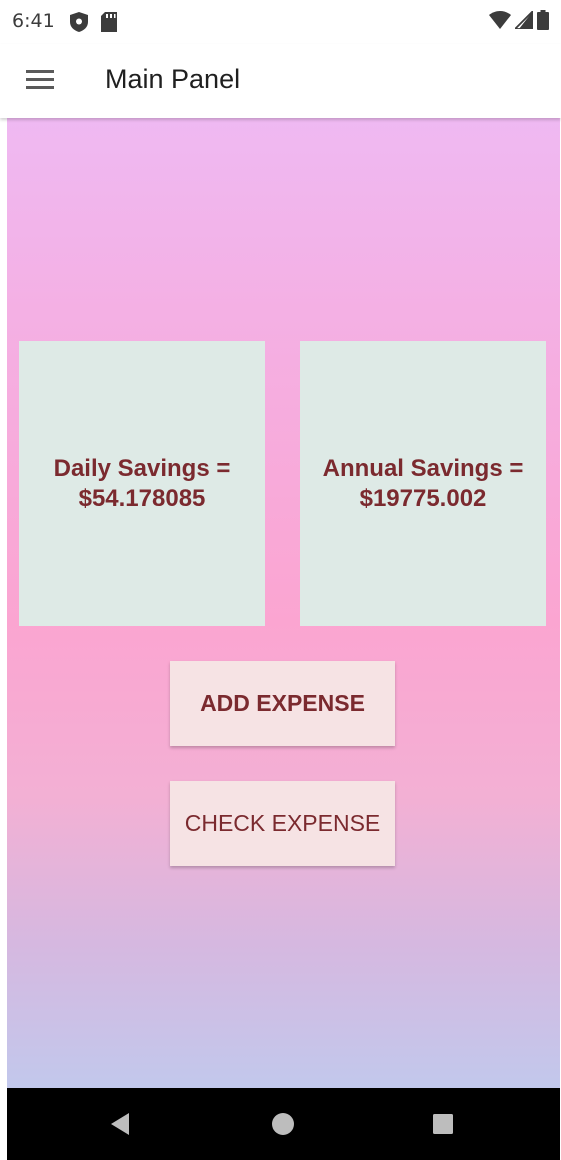 This screenshot has height=1160, width=561. Describe the element at coordinates (33, 21) in the screenshot. I see `status-time: 6:41` at that location.